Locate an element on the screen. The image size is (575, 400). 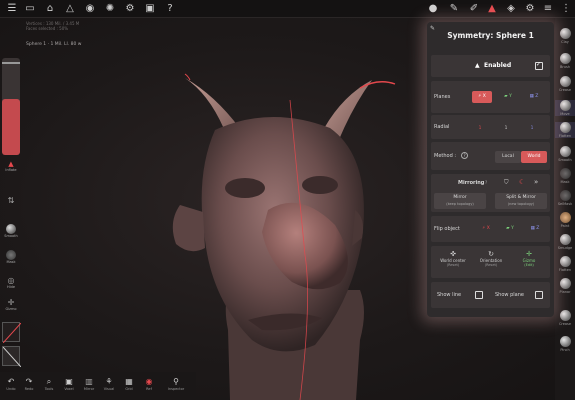
method-local-button: Local is located at coordinates (508, 157).